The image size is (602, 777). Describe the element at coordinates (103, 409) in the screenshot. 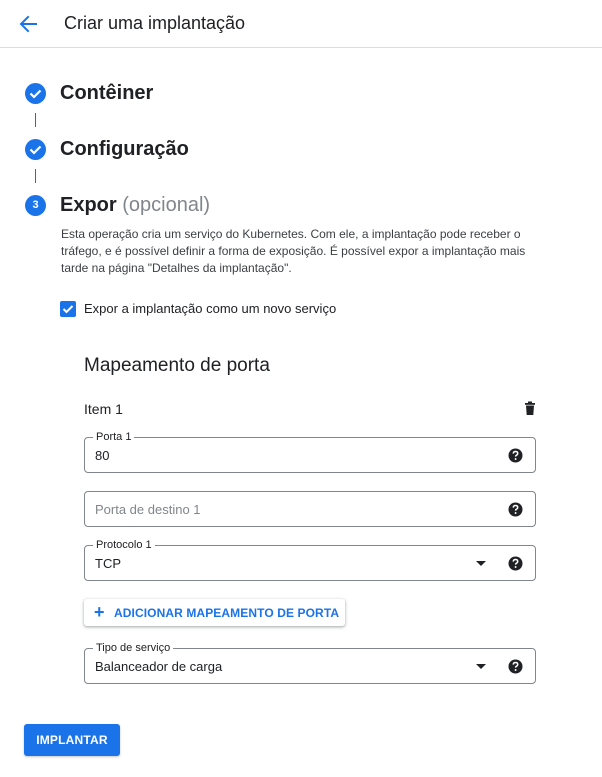

I see `item-title: Item 1` at that location.